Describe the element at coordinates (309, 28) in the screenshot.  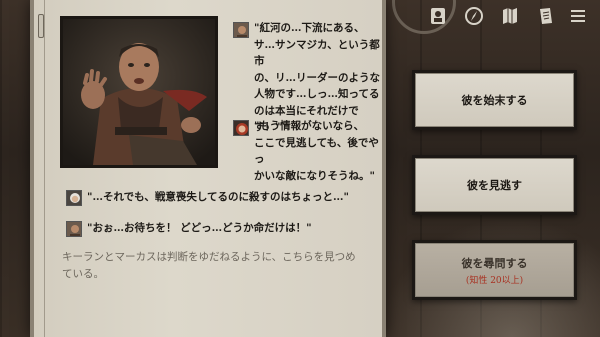
I see `dialogue-text: "紅河の…下流にある、` at that location.